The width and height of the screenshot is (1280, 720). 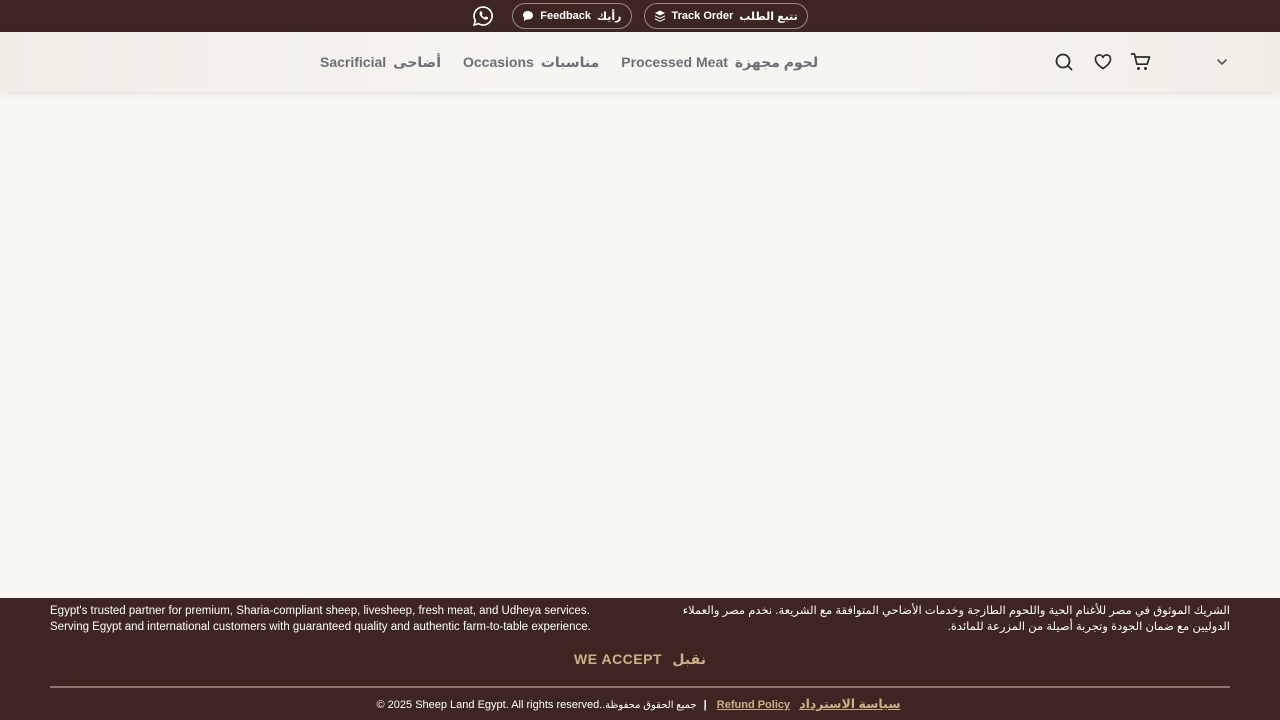 I want to click on nav-item-sacrificial: Sacrificial أضاحى, so click(x=380, y=62).